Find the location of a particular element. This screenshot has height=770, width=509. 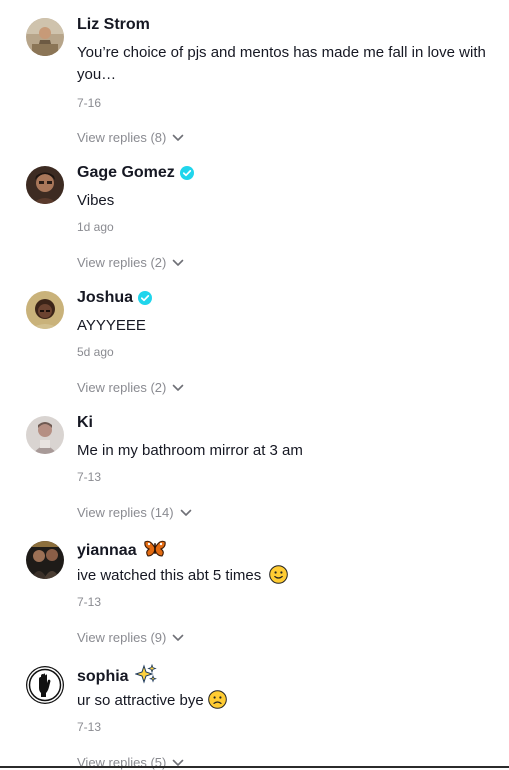

view-replies-button: View replies (8) is located at coordinates (130, 137).